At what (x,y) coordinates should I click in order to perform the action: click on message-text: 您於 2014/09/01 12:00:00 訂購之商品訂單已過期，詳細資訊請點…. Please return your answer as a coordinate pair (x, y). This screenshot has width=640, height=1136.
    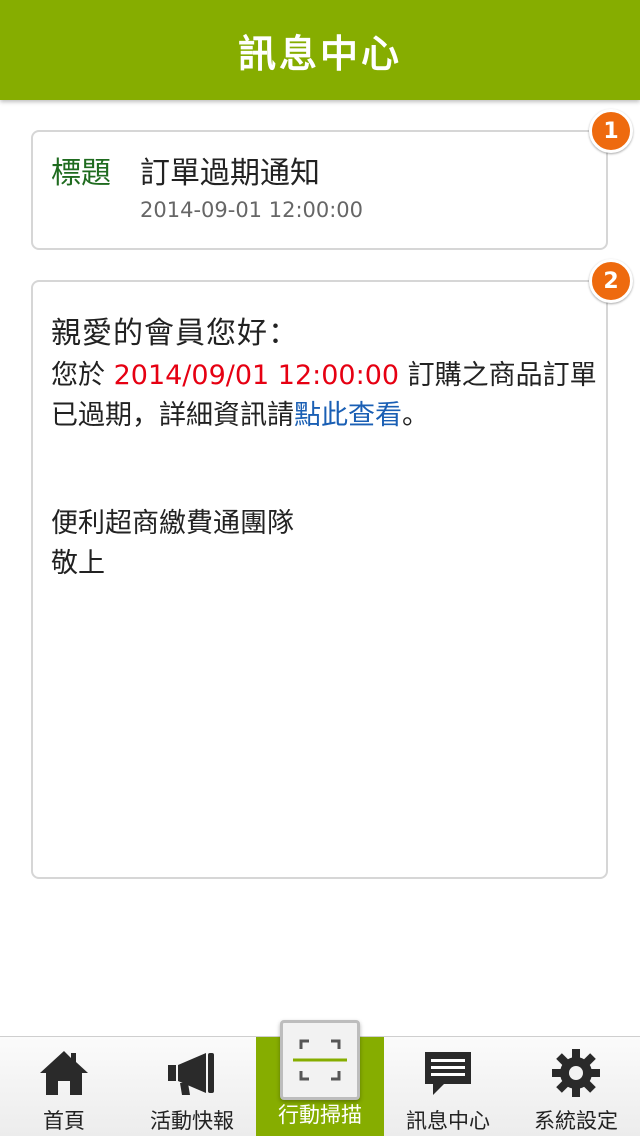
    Looking at the image, I should click on (325, 396).